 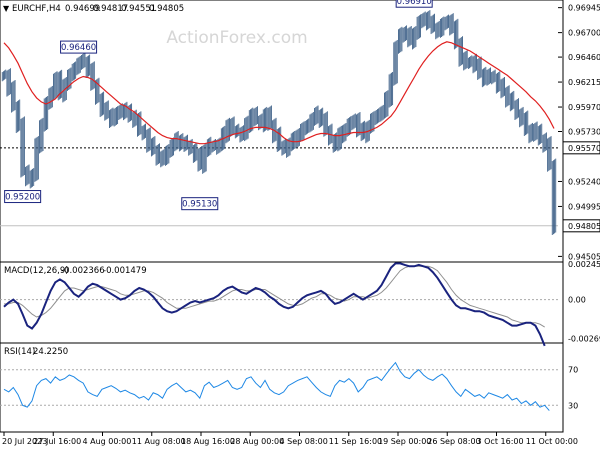 What do you see at coordinates (36, 271) in the screenshot?
I see `macd-title: MACD(12,26,9)` at bounding box center [36, 271].